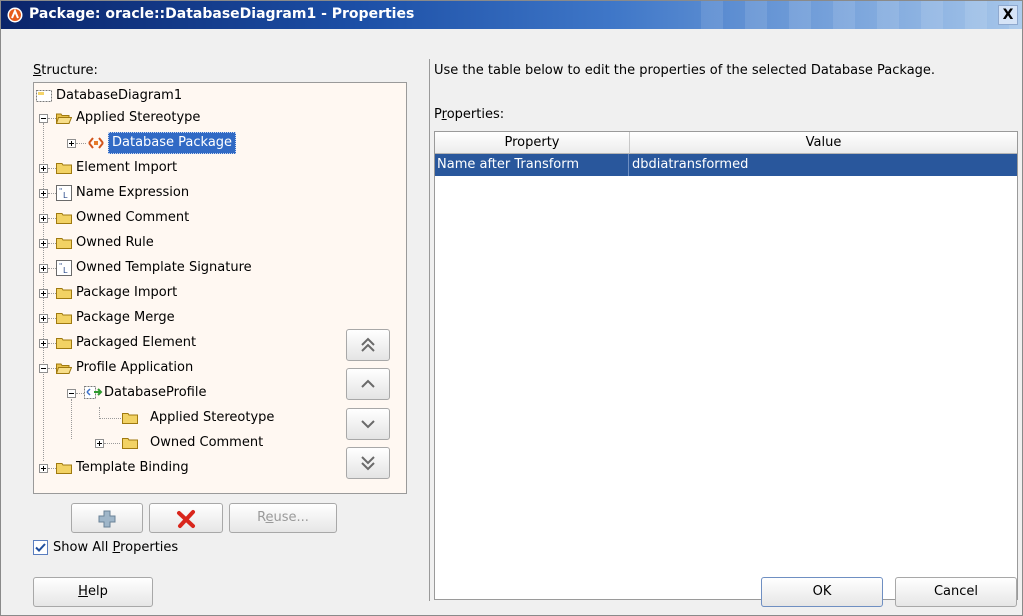 This screenshot has height=616, width=1023. What do you see at coordinates (219, 118) in the screenshot?
I see `tree-item-applied-stereotype: Applied Stereotype` at bounding box center [219, 118].